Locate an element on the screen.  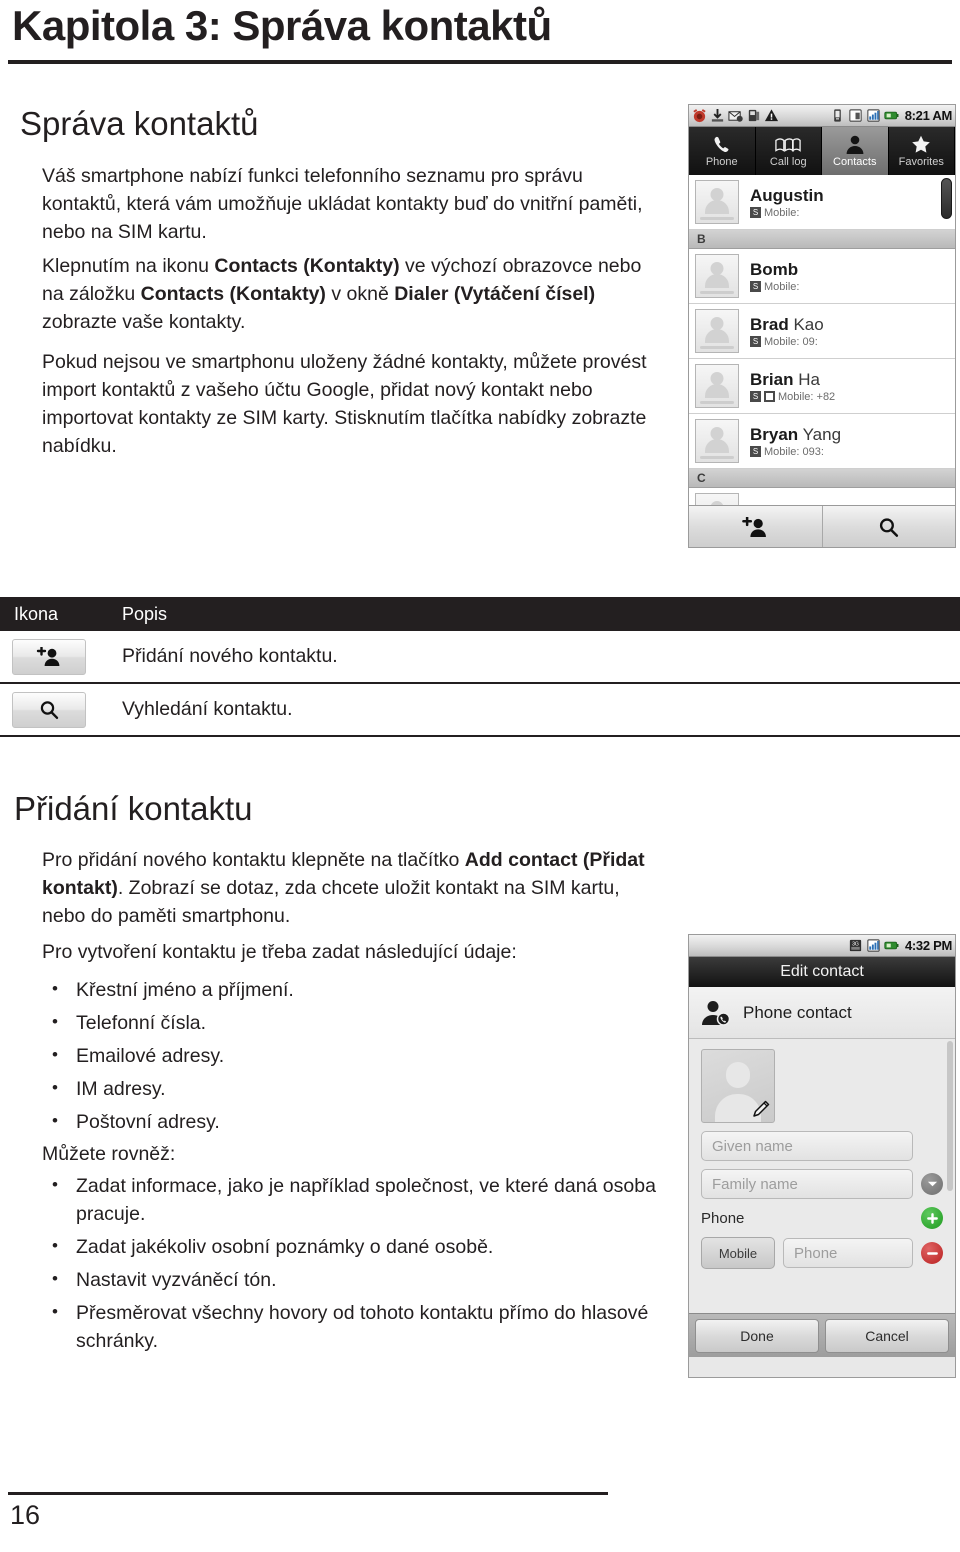
contact-subtitle: S Mobile: is located at coordinates (774, 287).